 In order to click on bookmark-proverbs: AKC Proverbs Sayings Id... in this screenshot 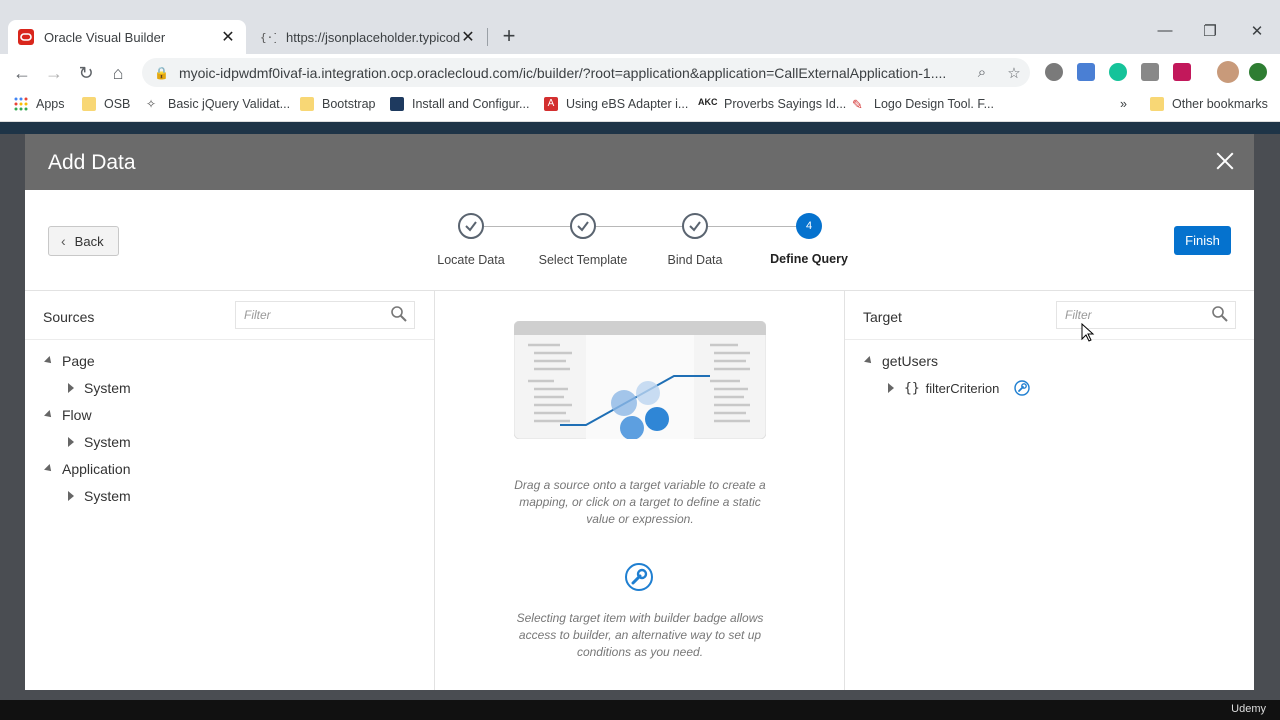, I will do `click(772, 104)`.